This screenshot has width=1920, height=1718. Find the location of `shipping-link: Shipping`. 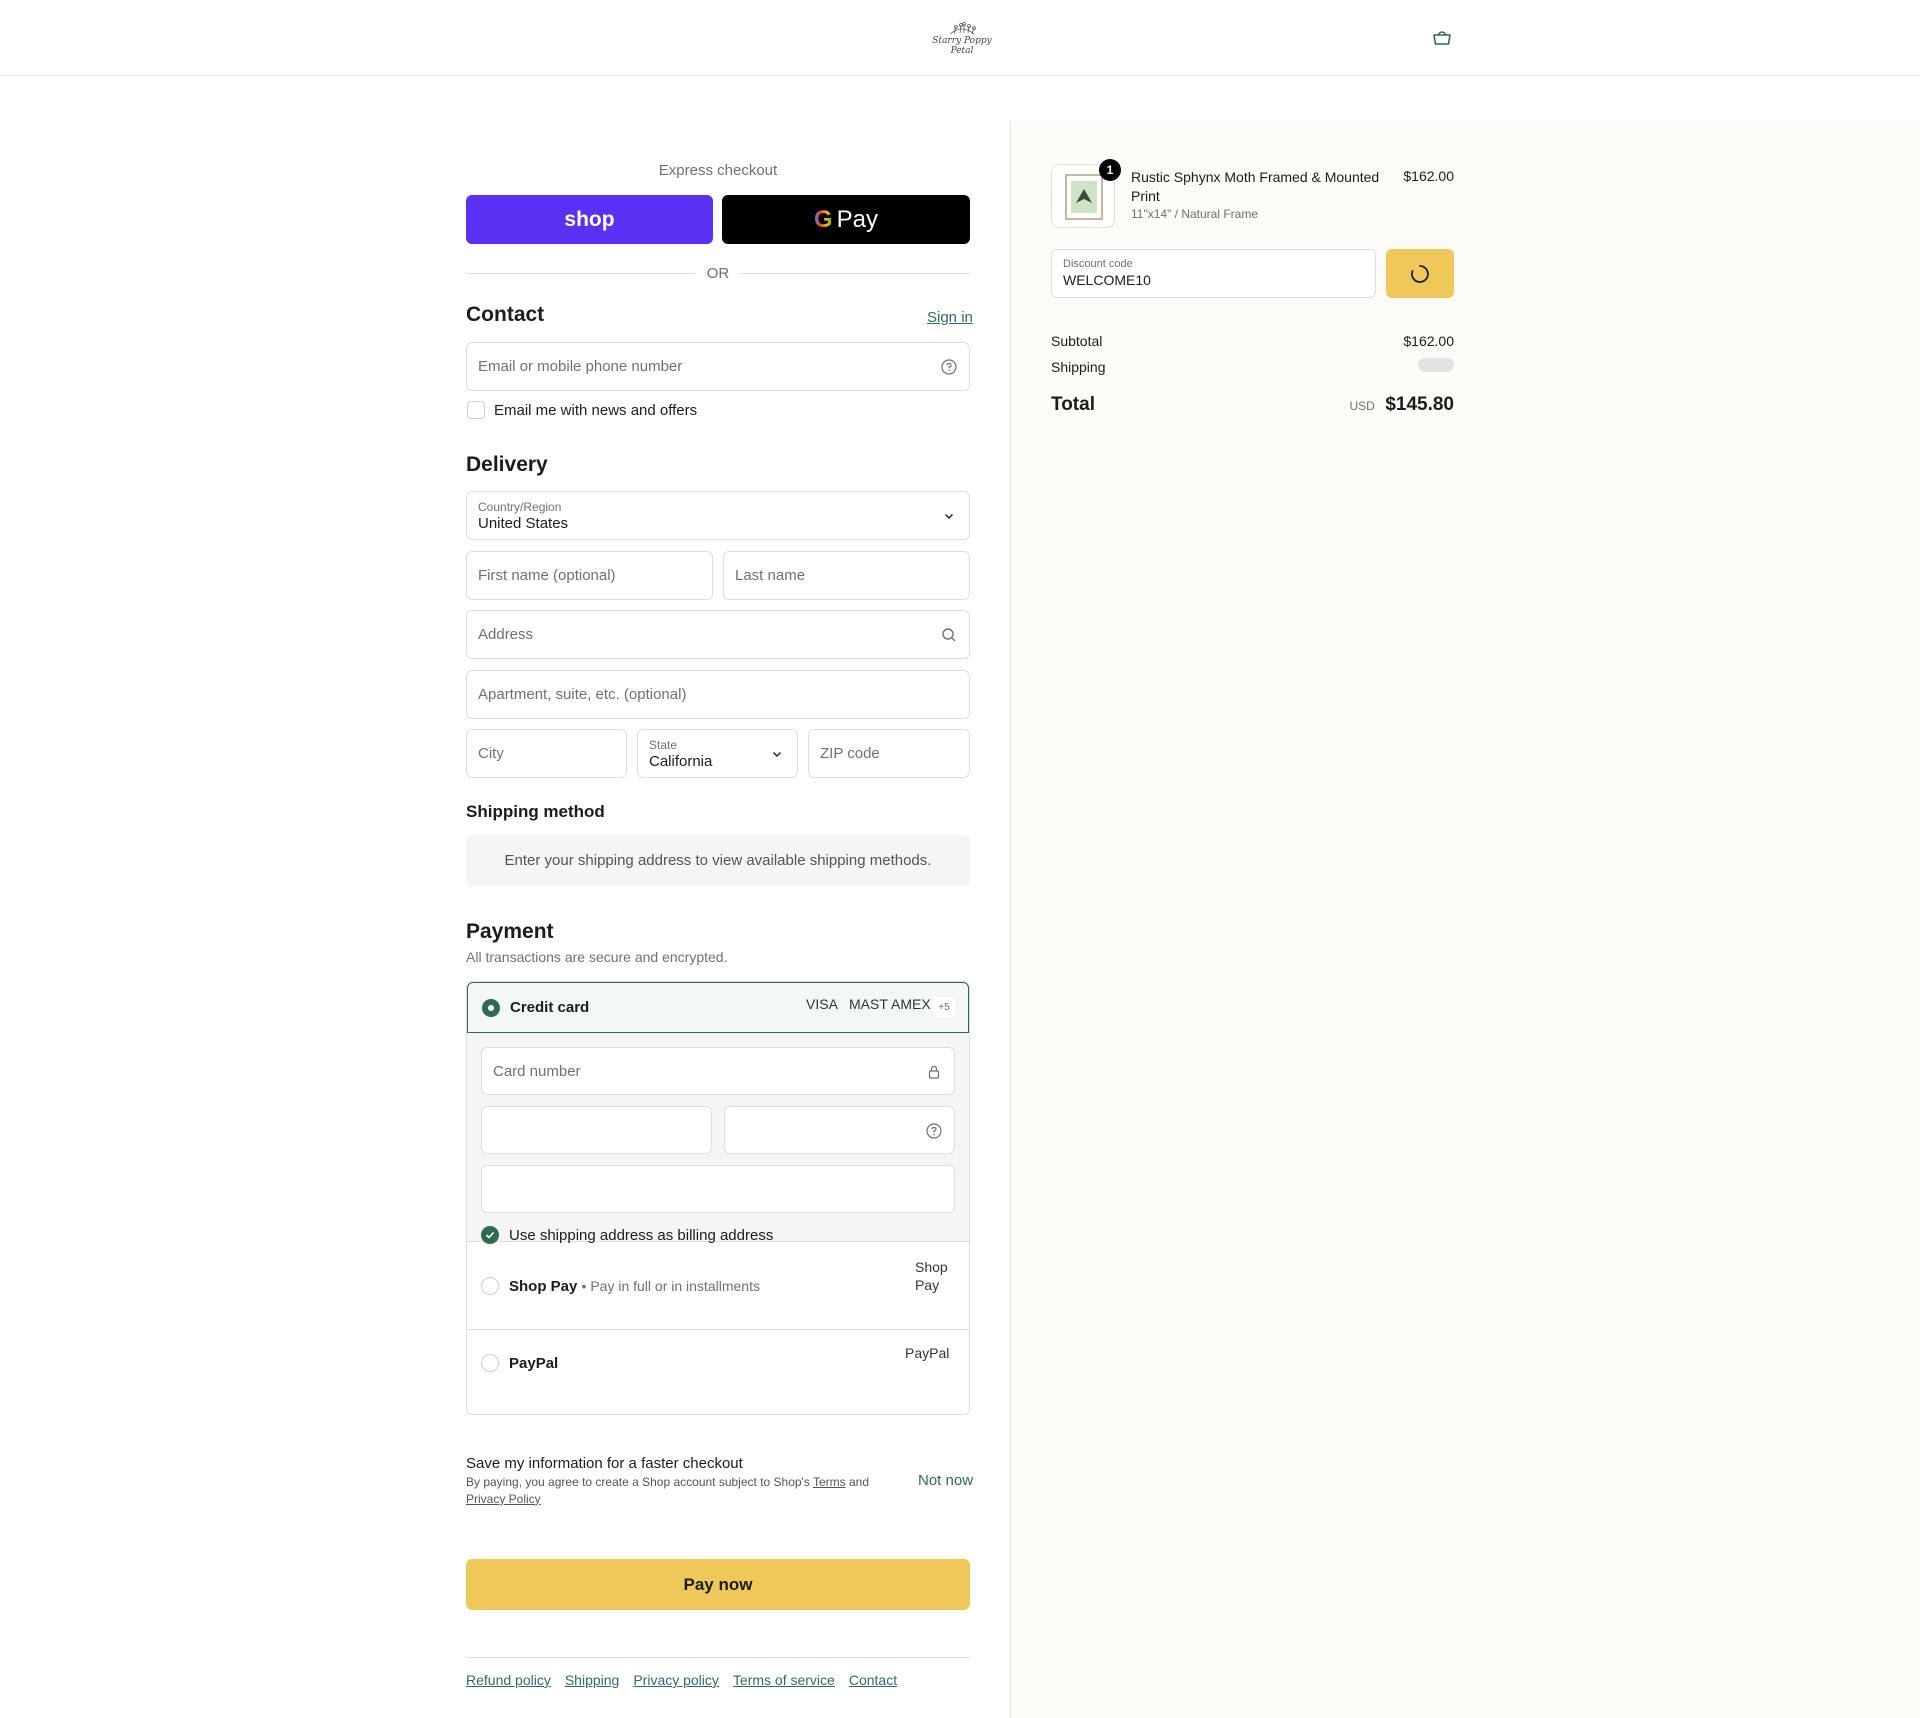

shipping-link: Shipping is located at coordinates (592, 1680).